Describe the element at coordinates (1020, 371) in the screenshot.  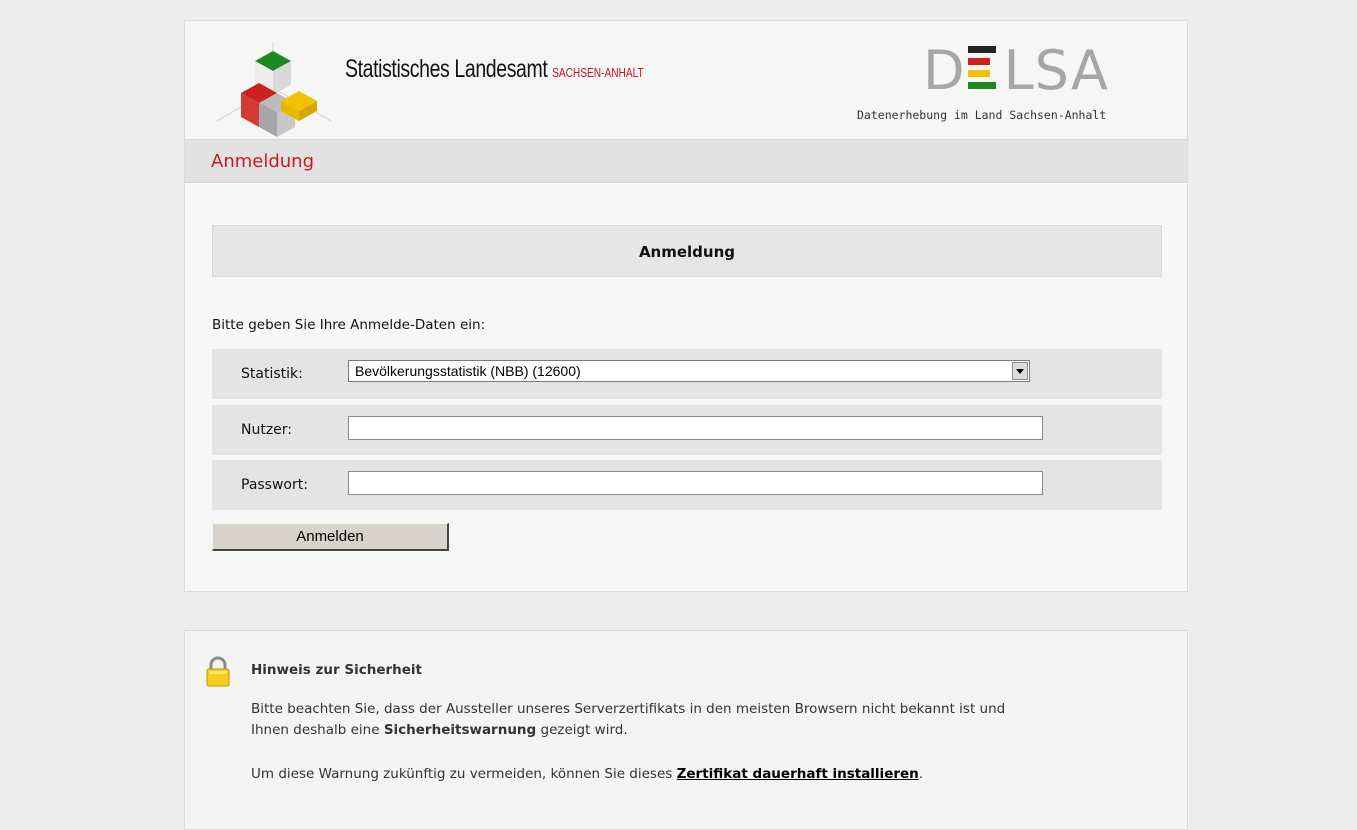
I see `dropdown-arrow-icon` at that location.